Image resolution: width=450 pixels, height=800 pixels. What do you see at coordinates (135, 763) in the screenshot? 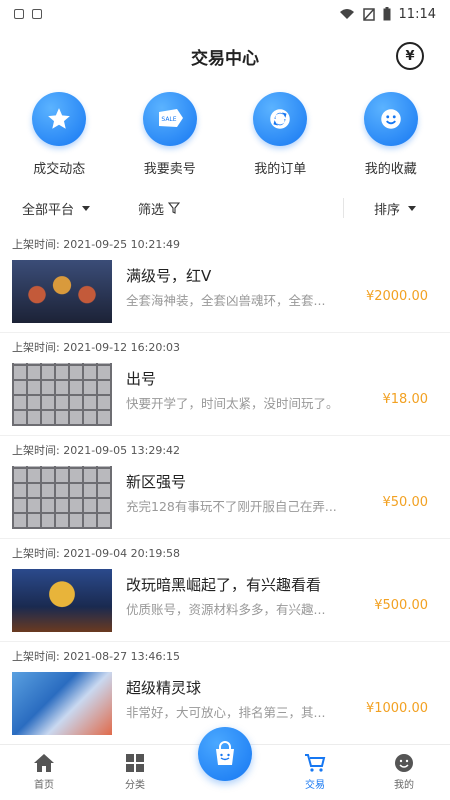
I see `grid-icon` at bounding box center [135, 763].